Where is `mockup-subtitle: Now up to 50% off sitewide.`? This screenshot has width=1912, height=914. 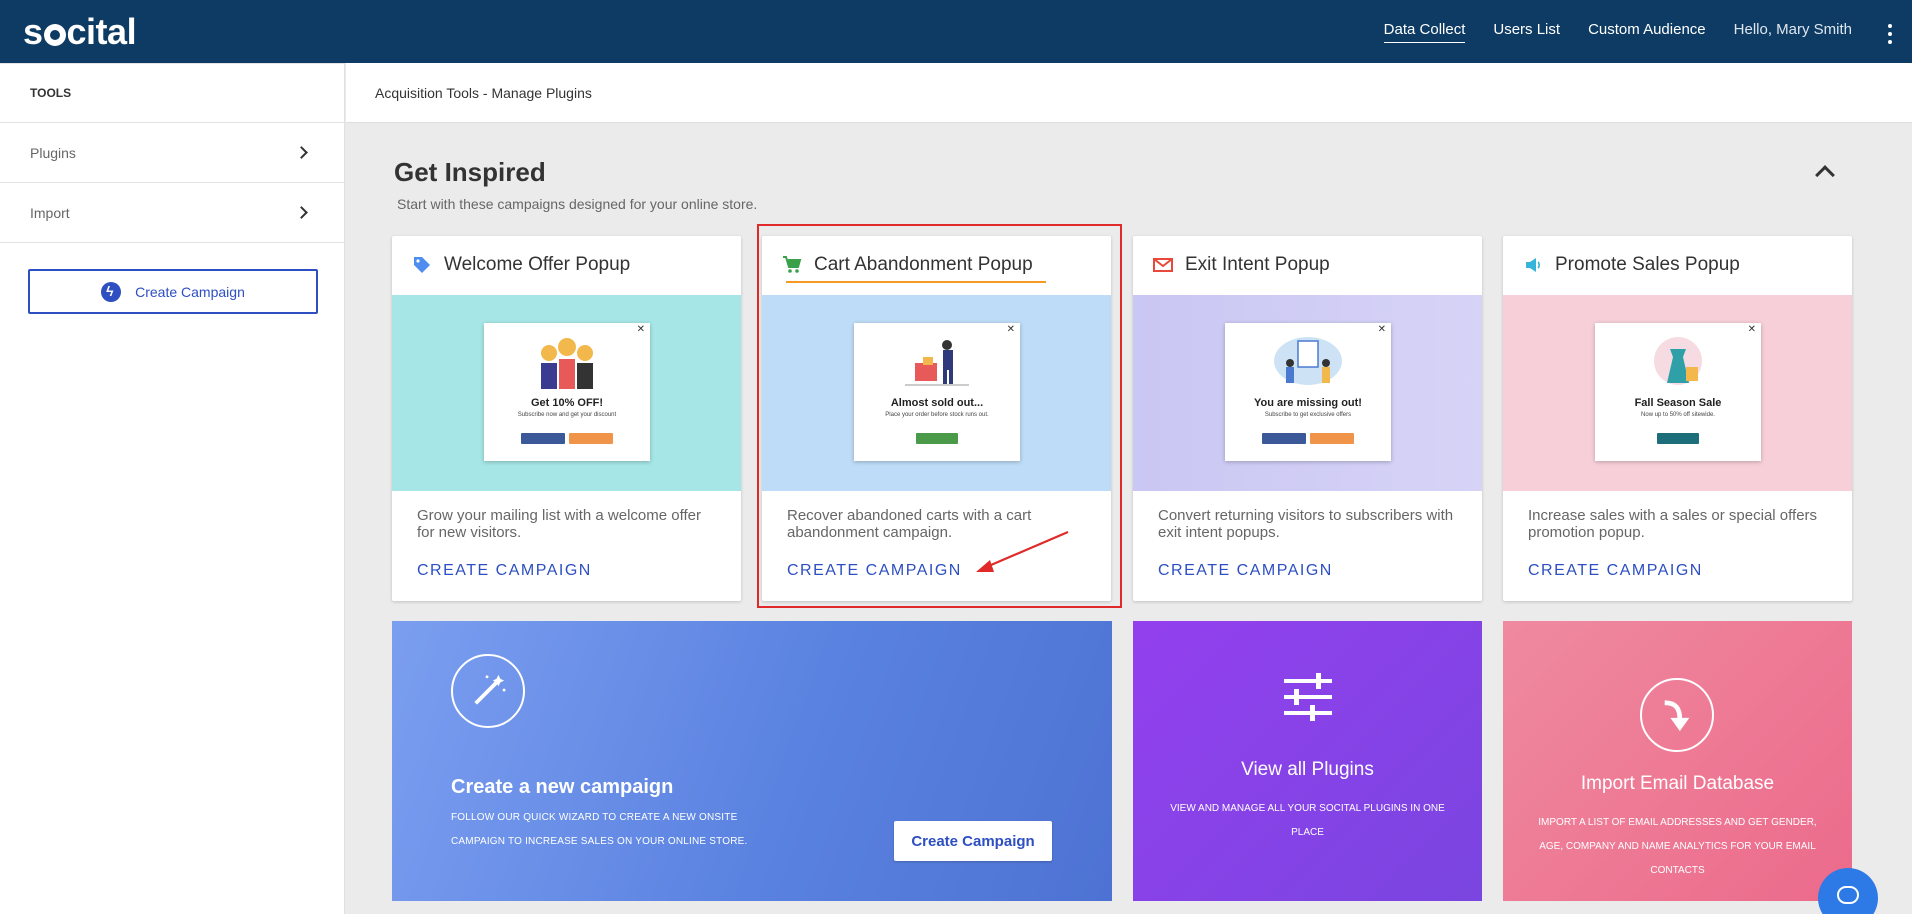 mockup-subtitle: Now up to 50% off sitewide. is located at coordinates (1678, 415).